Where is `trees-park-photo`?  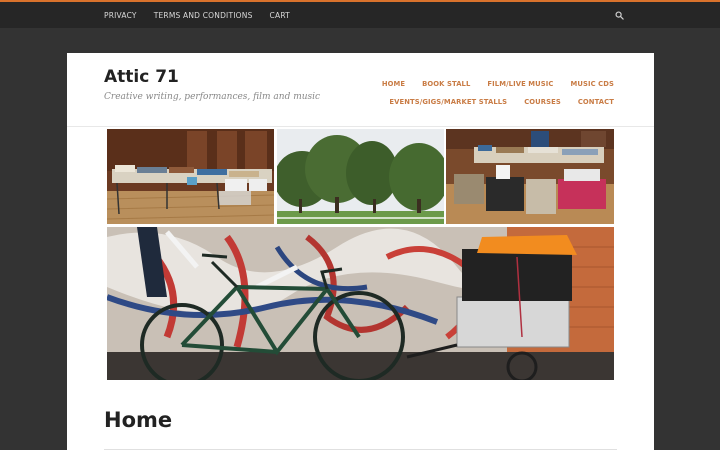 trees-park-photo is located at coordinates (360, 176).